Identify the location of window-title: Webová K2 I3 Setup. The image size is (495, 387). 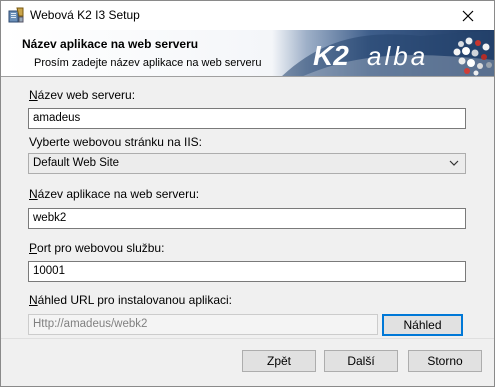
(85, 15).